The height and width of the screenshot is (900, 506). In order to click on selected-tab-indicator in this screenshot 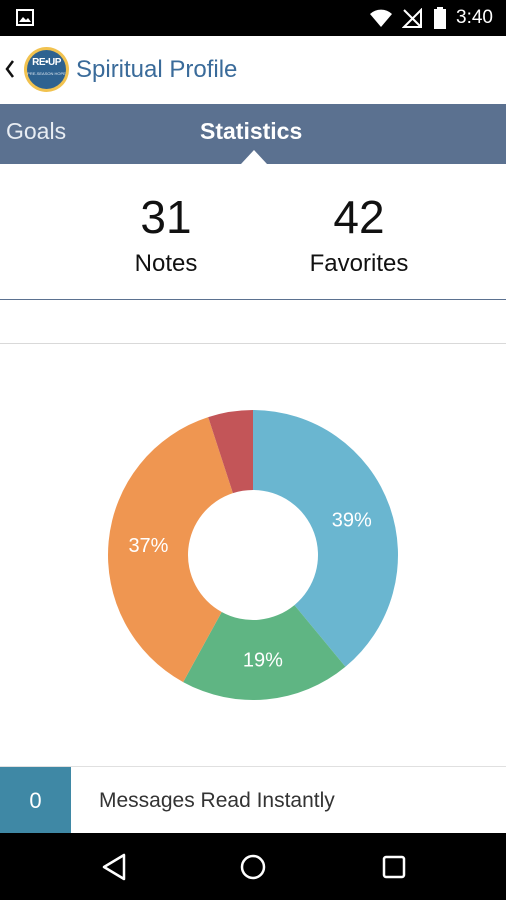, I will do `click(254, 157)`.